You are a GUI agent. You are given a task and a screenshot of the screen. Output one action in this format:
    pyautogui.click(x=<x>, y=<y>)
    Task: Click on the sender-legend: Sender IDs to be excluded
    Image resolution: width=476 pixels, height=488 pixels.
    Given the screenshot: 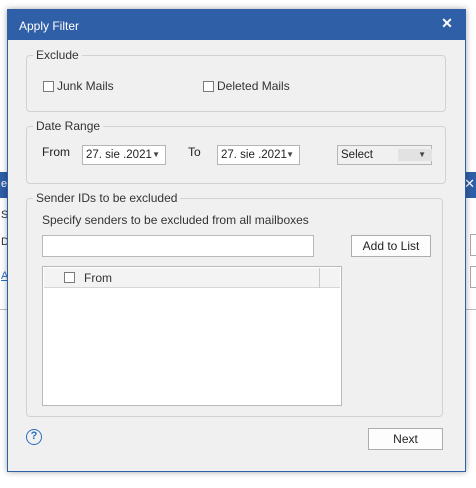 What is the action you would take?
    pyautogui.click(x=107, y=198)
    